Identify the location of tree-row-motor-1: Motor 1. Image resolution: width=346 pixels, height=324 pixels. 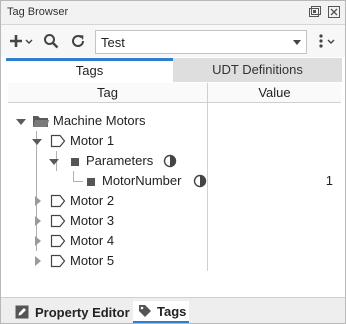
(174, 141).